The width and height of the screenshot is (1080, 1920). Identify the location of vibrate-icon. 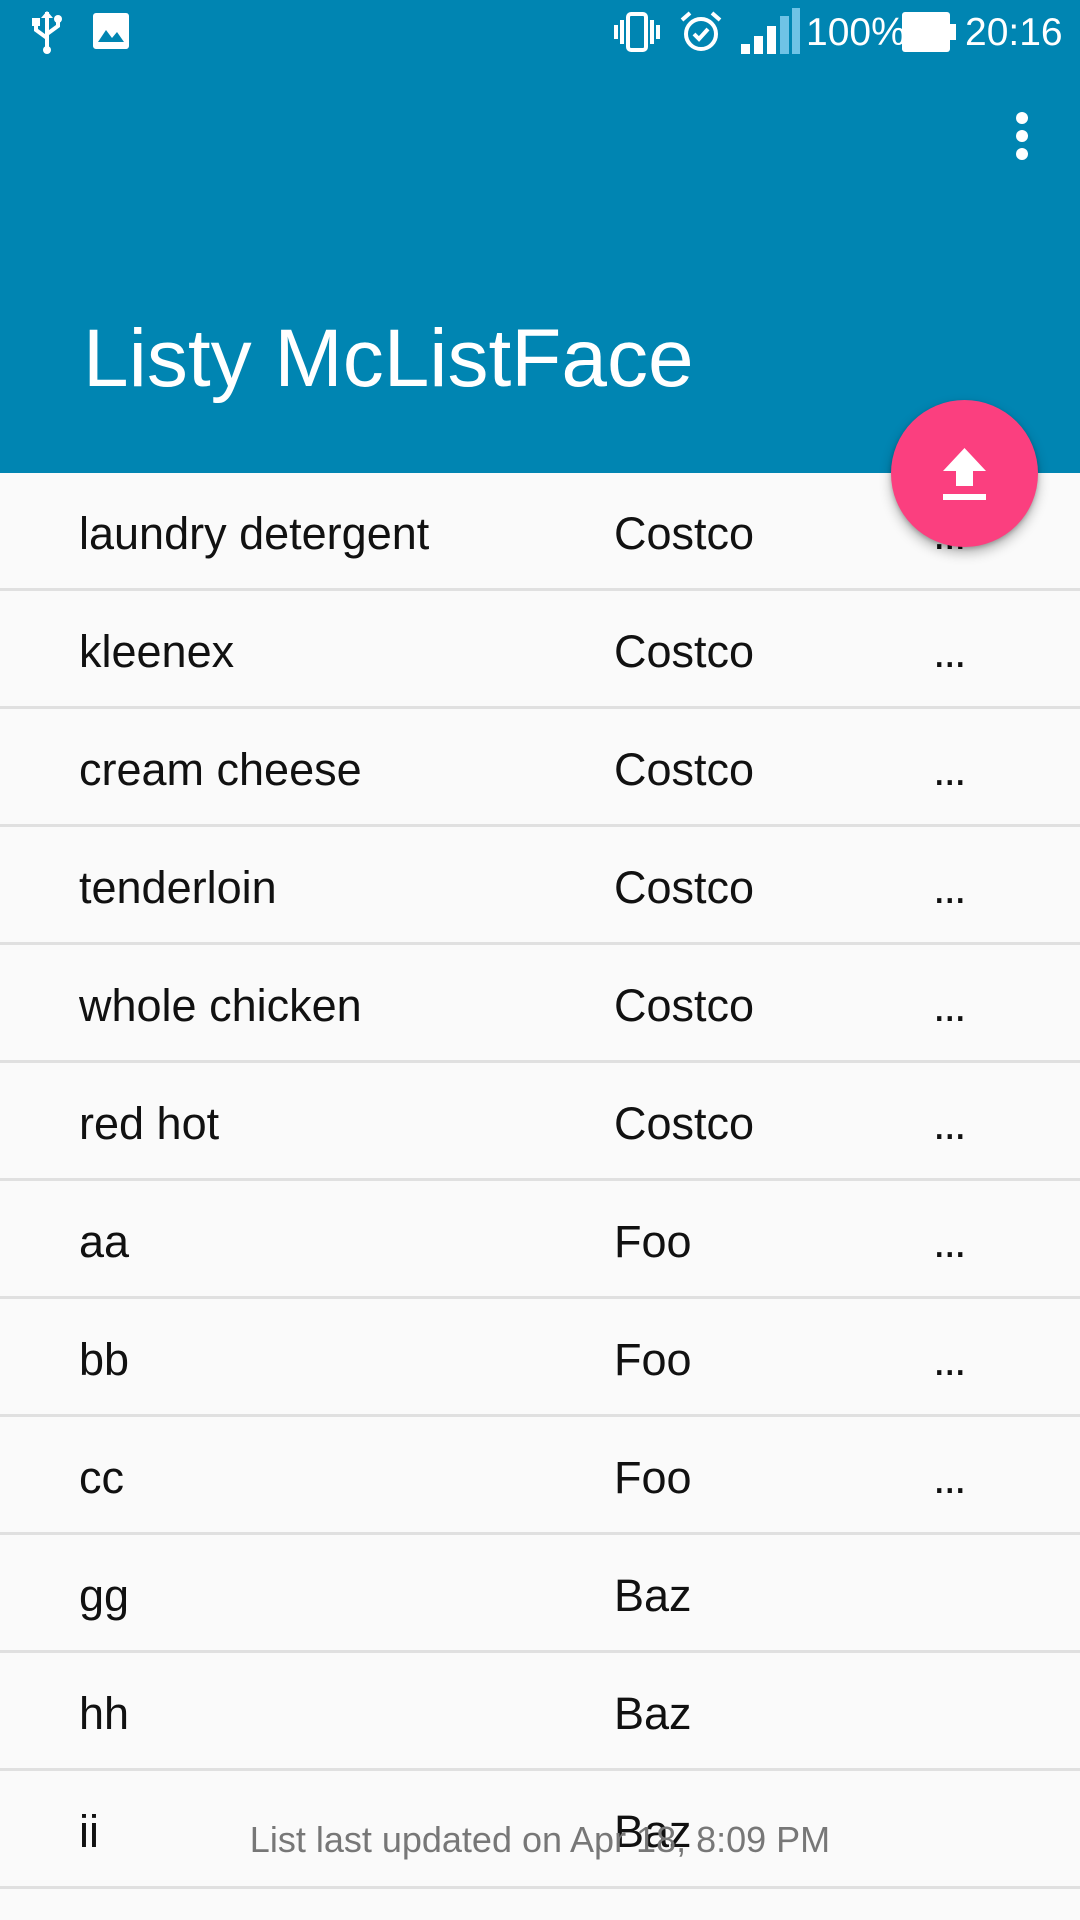
(637, 34).